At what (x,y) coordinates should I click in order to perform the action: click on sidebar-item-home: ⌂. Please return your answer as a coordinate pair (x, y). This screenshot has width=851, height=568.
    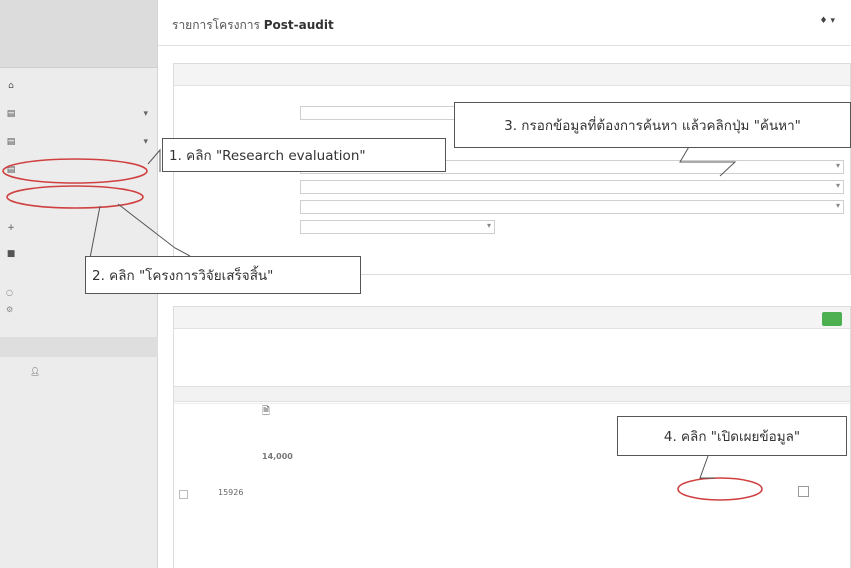
    Looking at the image, I should click on (79, 86).